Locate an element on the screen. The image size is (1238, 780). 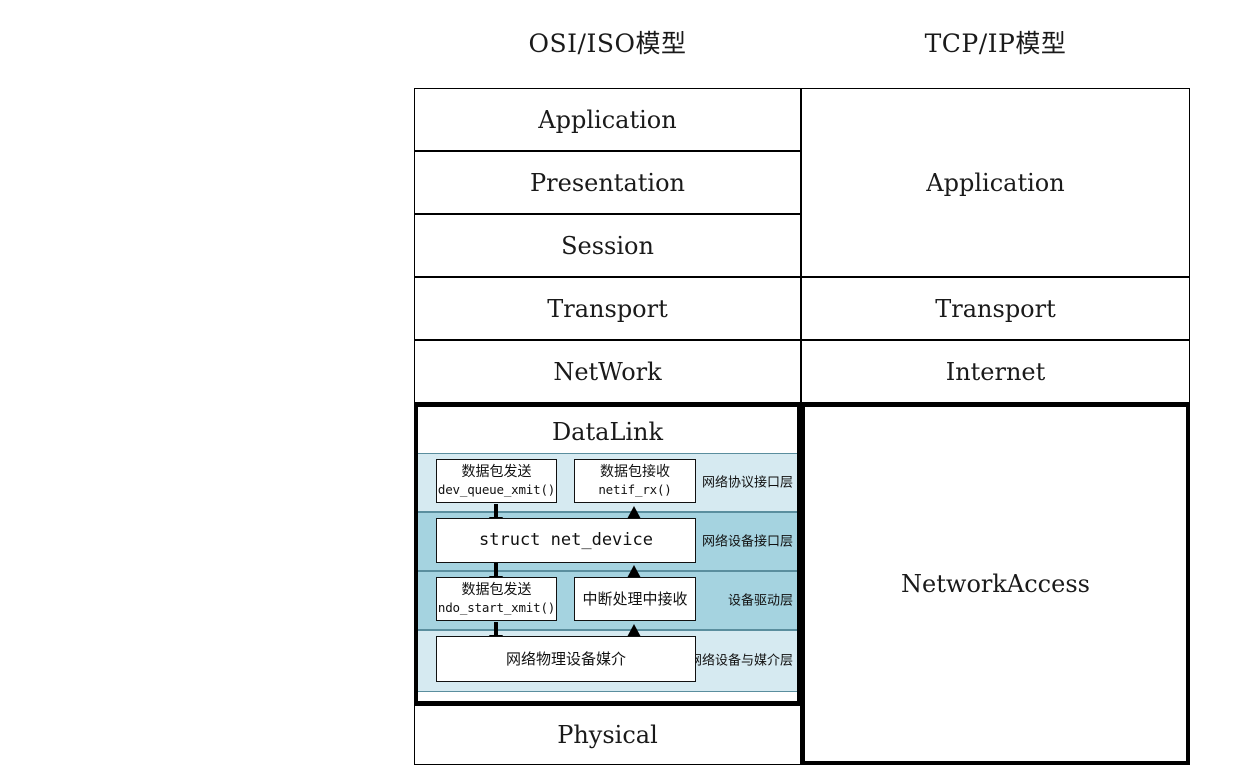
tcp-layer-label: Internet is located at coordinates (995, 371).